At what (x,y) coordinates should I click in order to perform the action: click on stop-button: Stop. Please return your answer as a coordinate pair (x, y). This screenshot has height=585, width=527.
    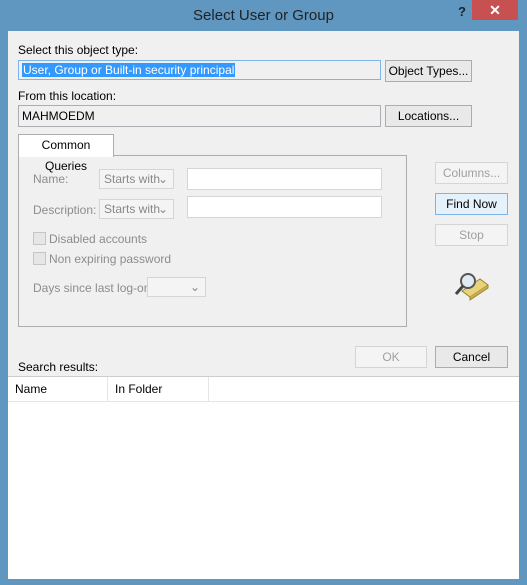
    Looking at the image, I should click on (471, 235).